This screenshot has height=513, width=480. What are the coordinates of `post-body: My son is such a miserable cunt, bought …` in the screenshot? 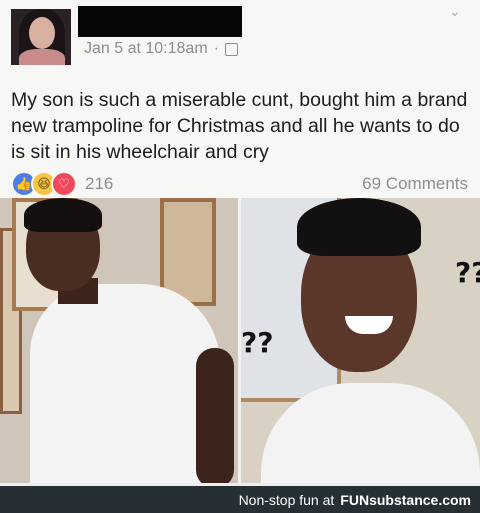 It's located at (239, 126).